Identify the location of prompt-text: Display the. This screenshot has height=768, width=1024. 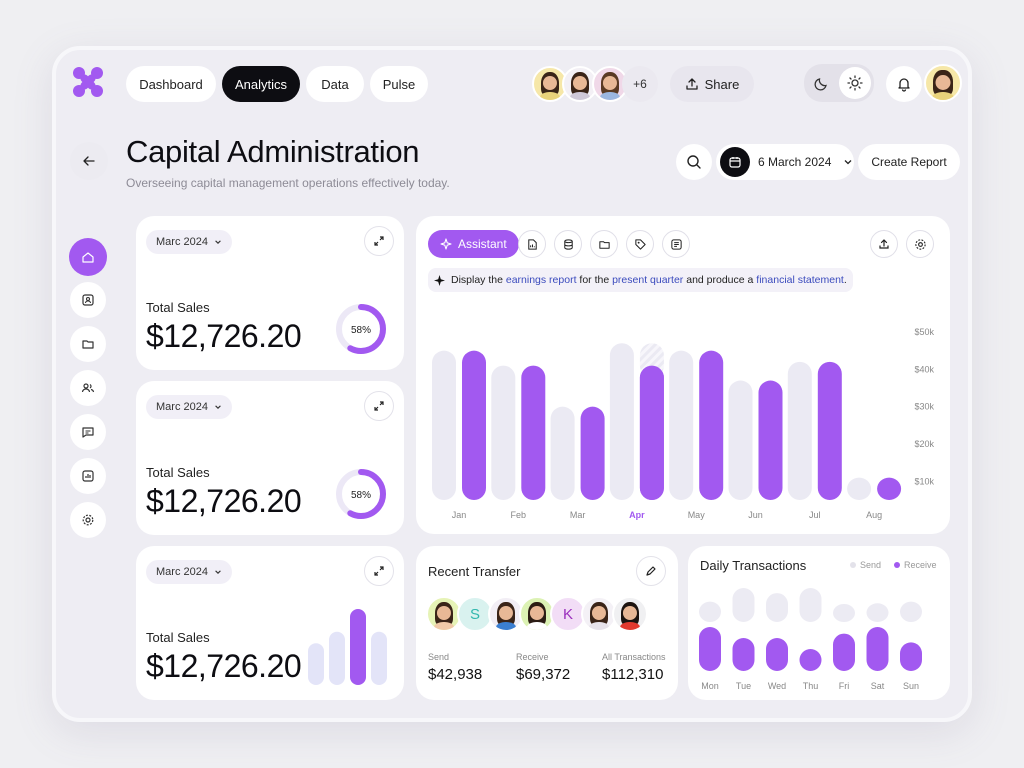
(478, 280).